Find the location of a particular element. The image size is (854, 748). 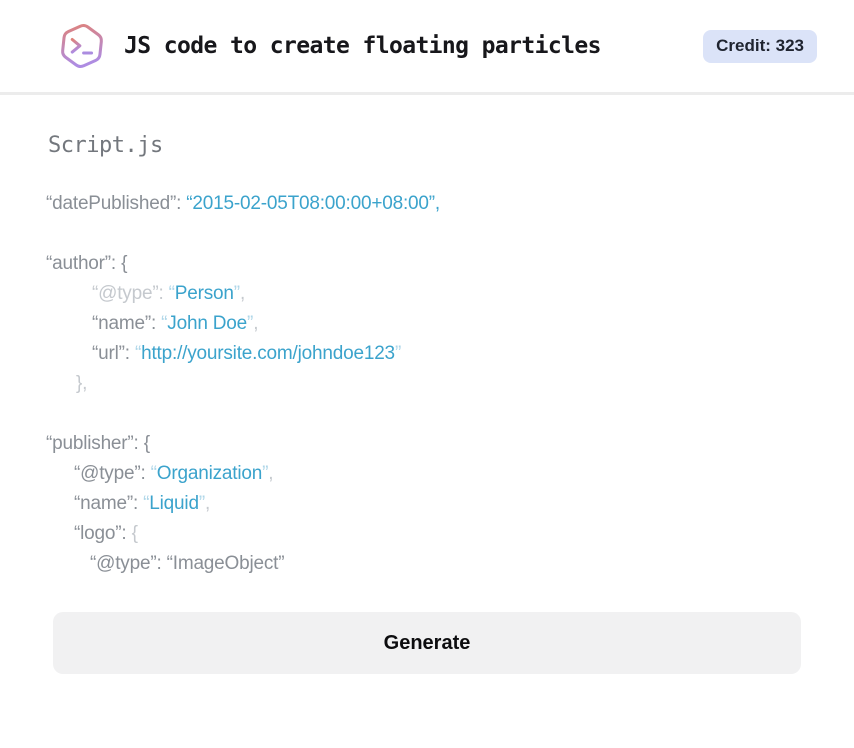

terminal-hexagon-icon is located at coordinates (82, 46).